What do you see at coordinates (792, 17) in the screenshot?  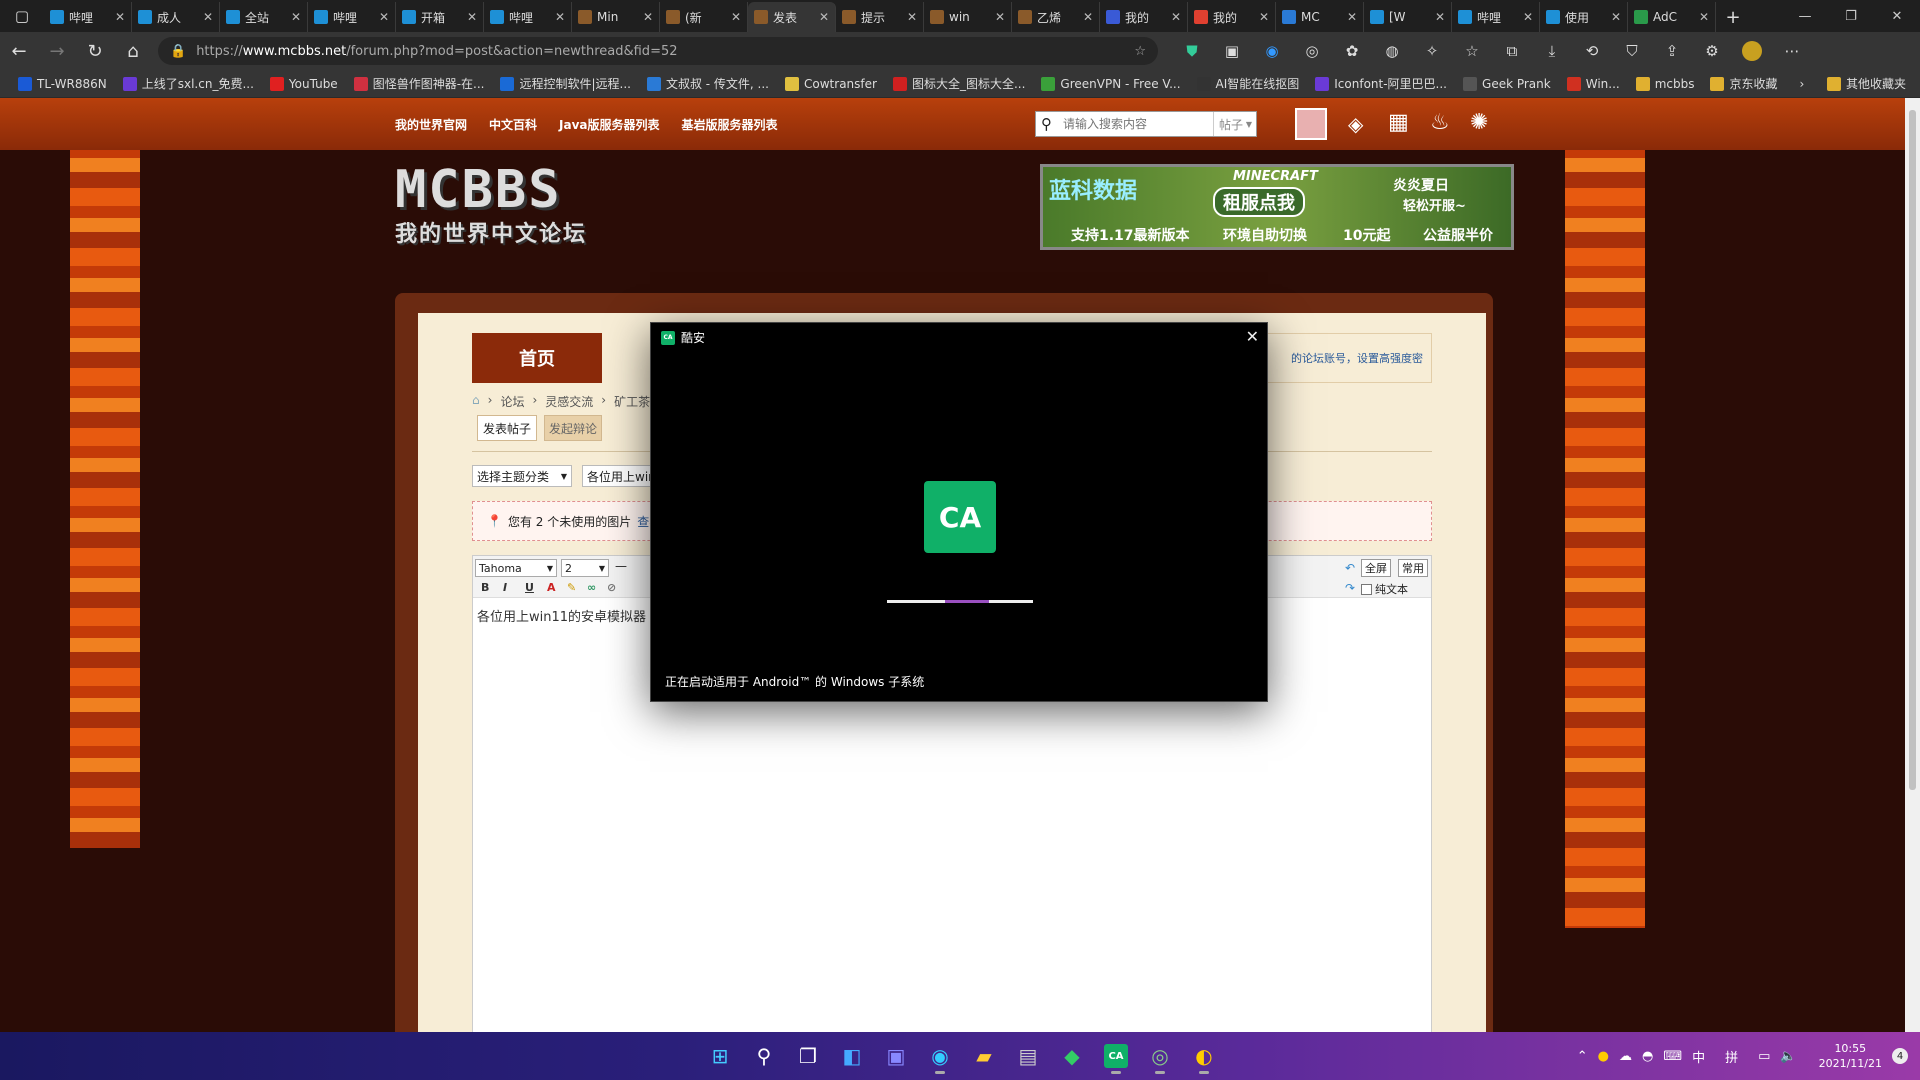 I see `browser-tab: 发表 ✕` at bounding box center [792, 17].